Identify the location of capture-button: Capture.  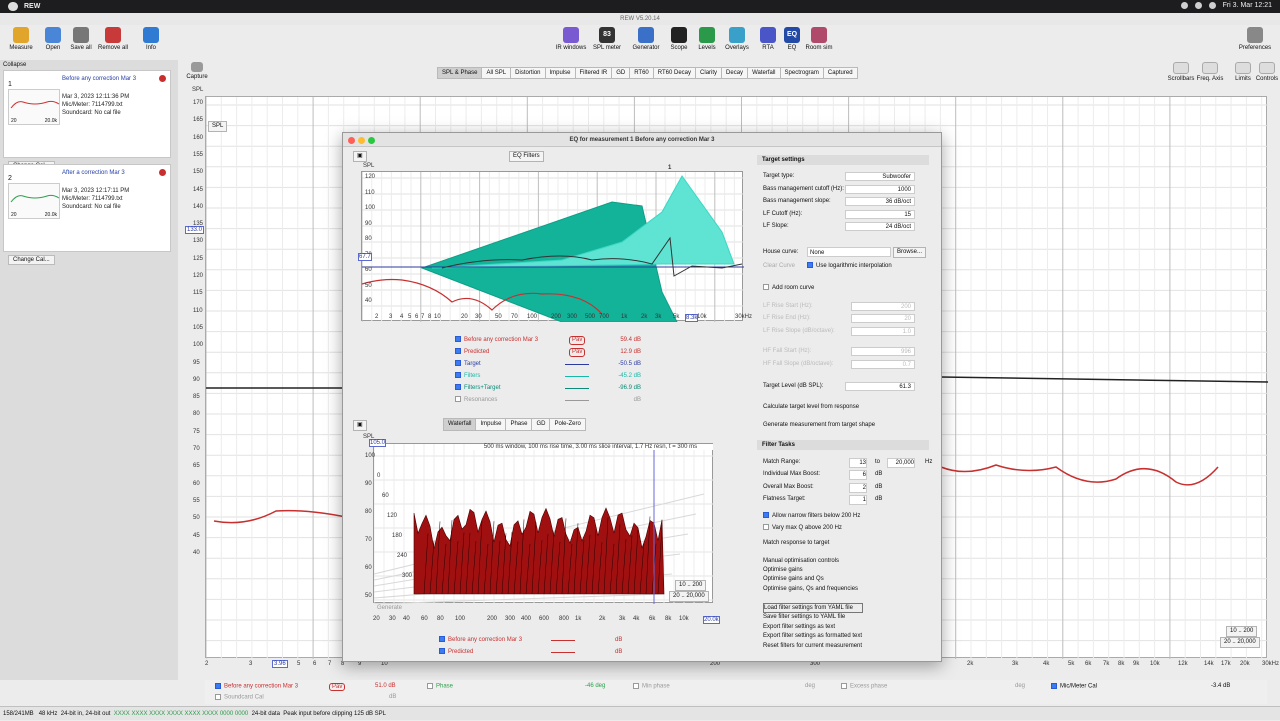
(197, 71).